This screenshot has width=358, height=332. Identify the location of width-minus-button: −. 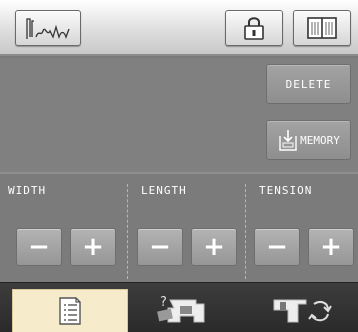
(39, 247).